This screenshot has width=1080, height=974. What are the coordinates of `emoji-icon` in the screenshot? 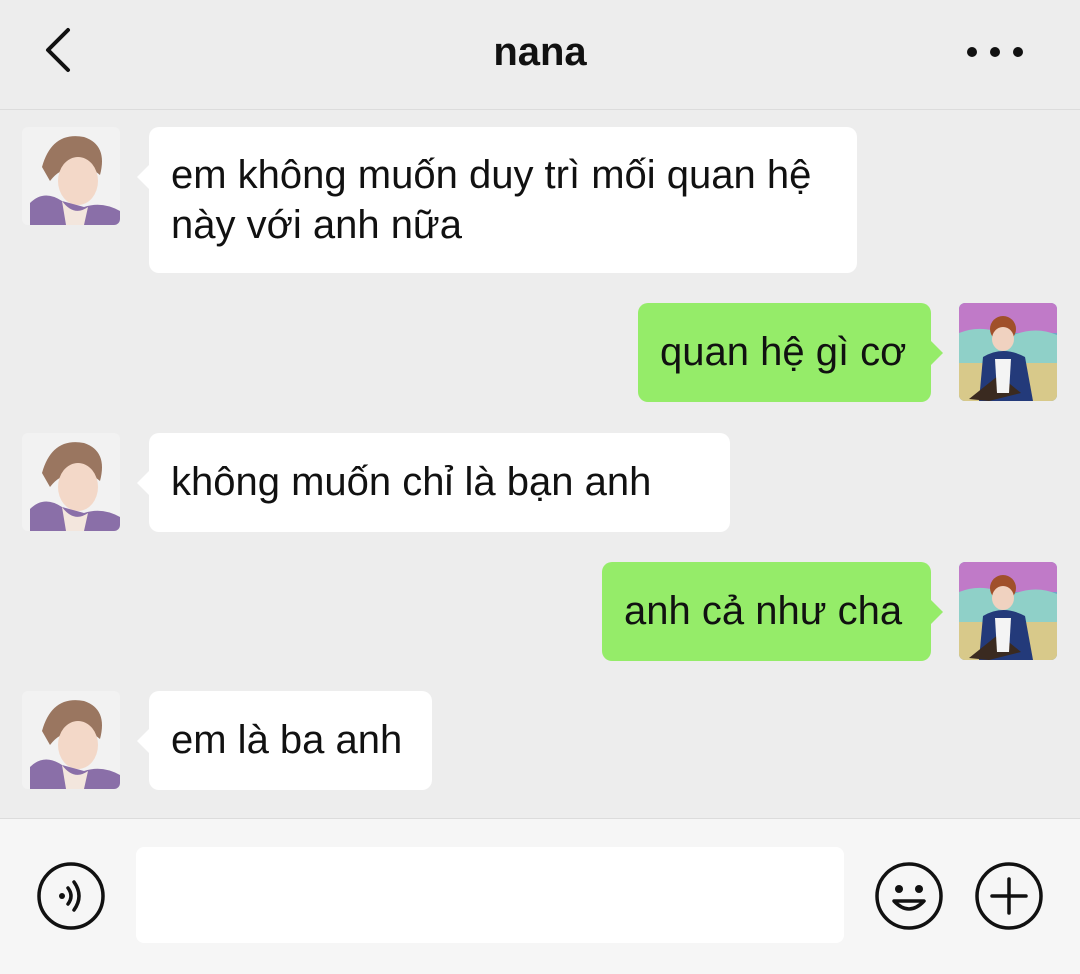 It's located at (909, 896).